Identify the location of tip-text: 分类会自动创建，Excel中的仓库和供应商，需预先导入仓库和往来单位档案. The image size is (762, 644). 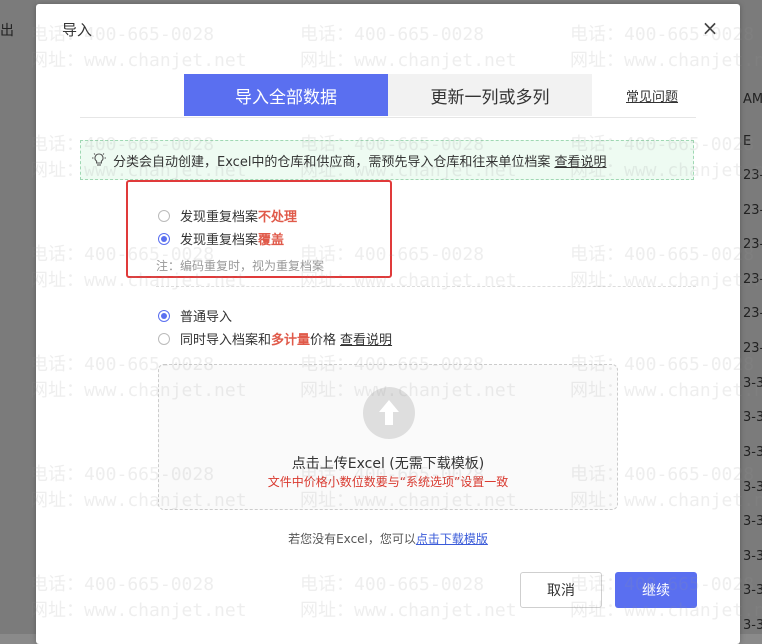
(332, 162).